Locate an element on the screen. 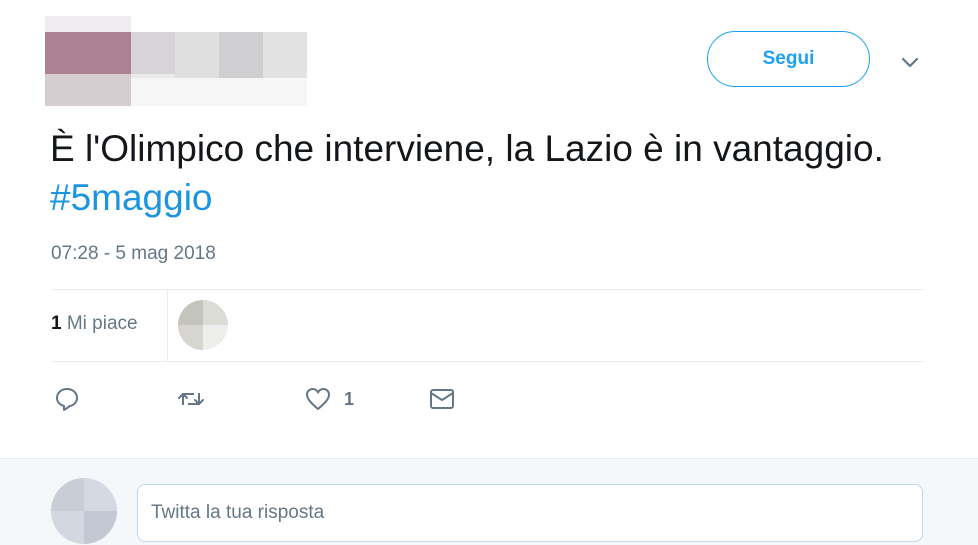 The width and height of the screenshot is (978, 545). like-count: 1 is located at coordinates (349, 398).